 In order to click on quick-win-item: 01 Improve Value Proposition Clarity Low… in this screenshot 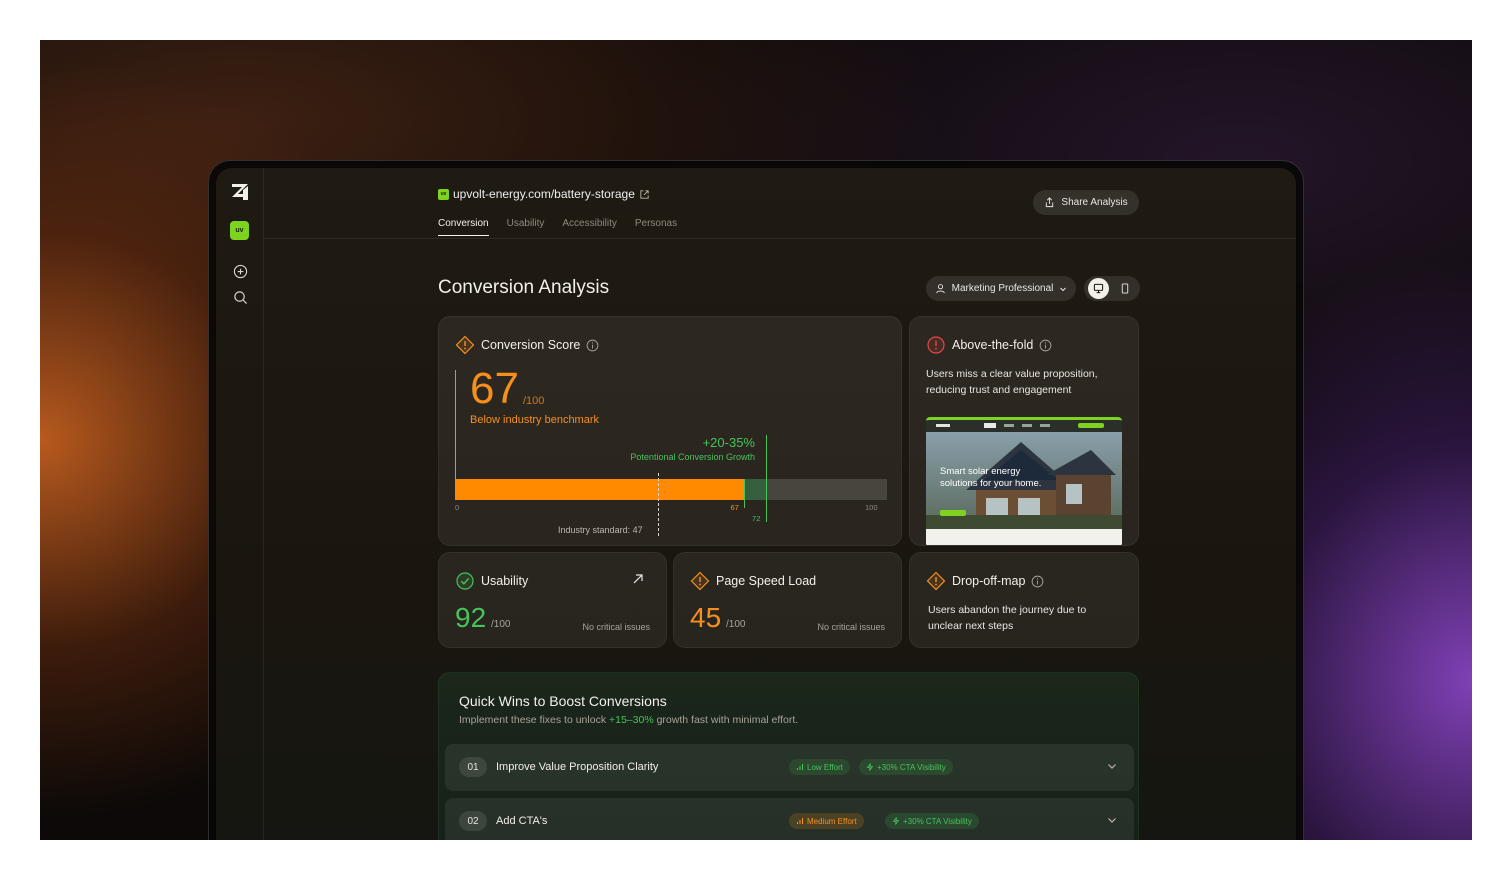, I will do `click(789, 767)`.